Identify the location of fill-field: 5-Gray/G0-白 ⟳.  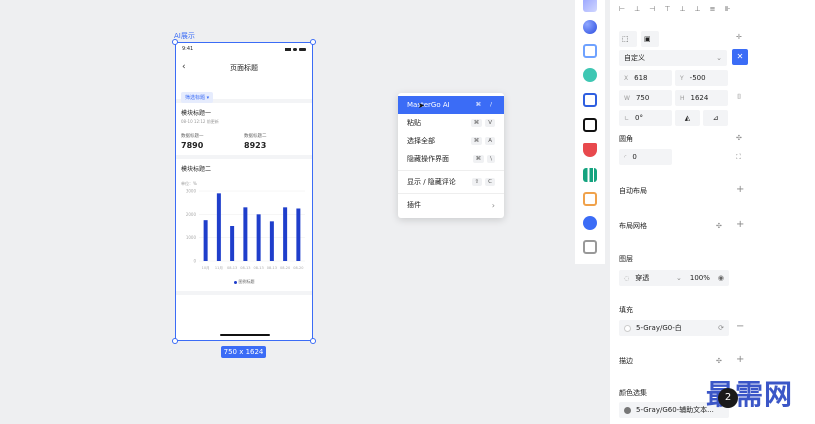
(674, 328).